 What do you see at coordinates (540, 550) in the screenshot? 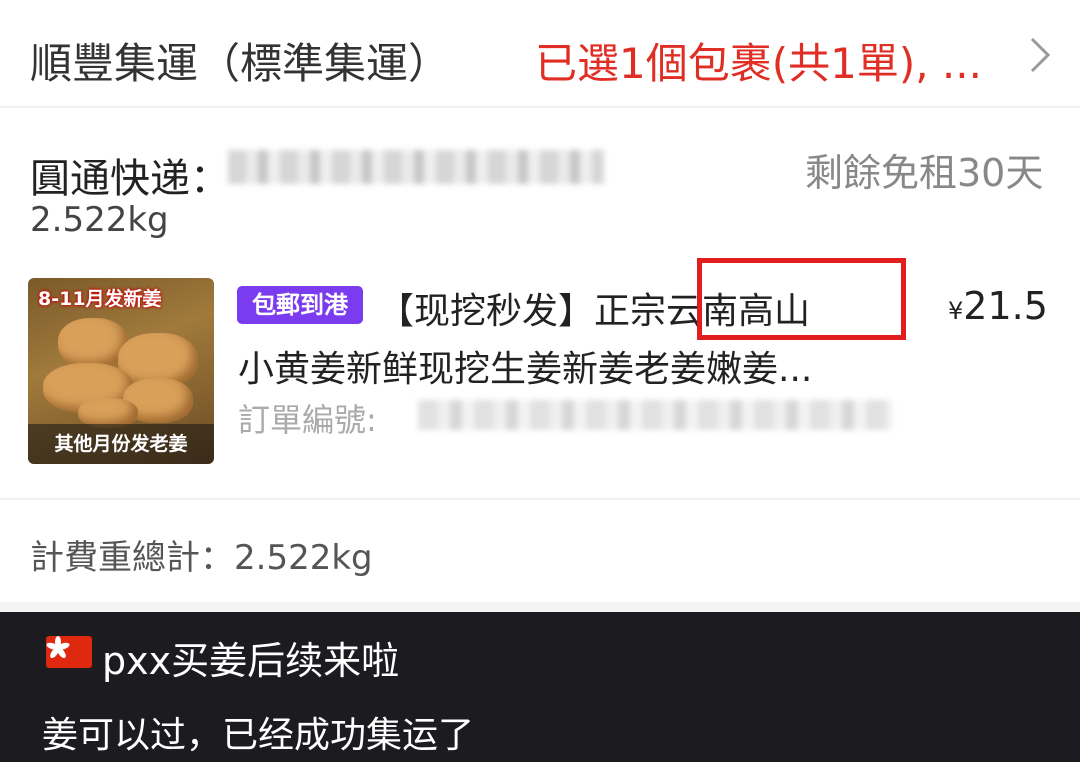
I see `chargeable-weight-row: 計費重總計：2.522kg` at bounding box center [540, 550].